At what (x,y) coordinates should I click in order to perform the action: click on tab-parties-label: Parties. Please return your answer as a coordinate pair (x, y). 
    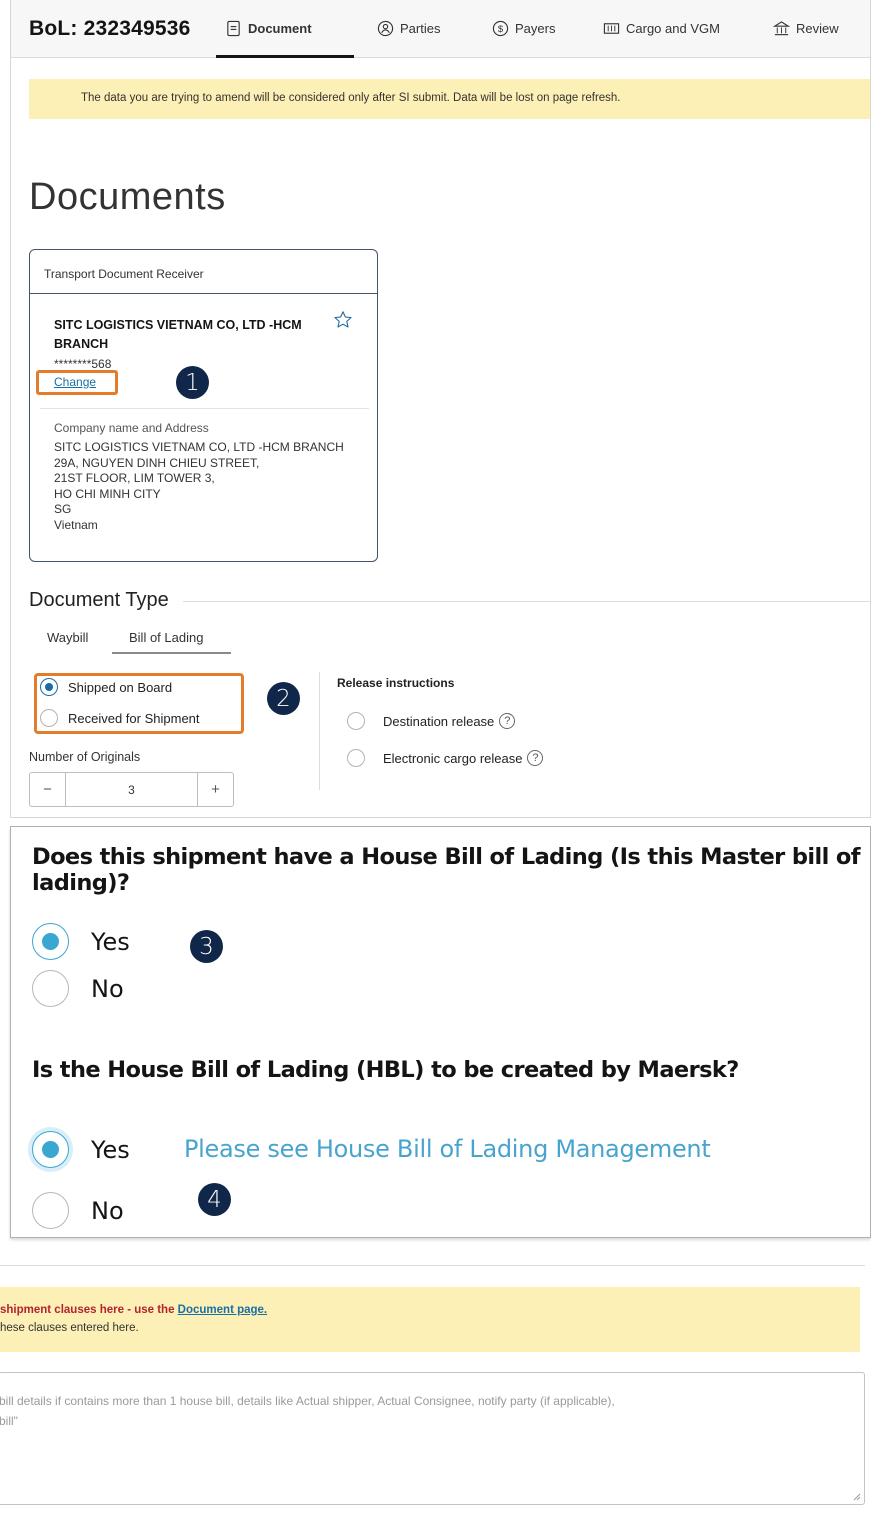
    Looking at the image, I should click on (420, 28).